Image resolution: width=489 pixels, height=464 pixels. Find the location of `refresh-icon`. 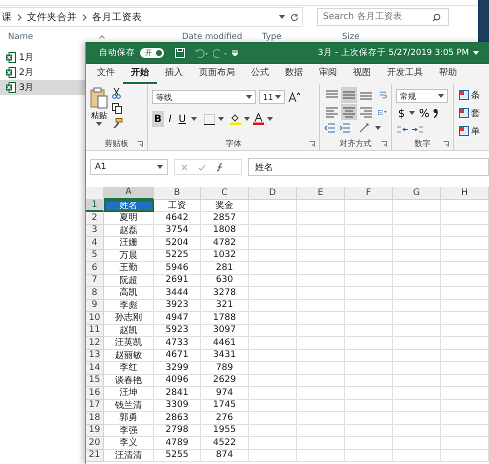

refresh-icon is located at coordinates (294, 17).